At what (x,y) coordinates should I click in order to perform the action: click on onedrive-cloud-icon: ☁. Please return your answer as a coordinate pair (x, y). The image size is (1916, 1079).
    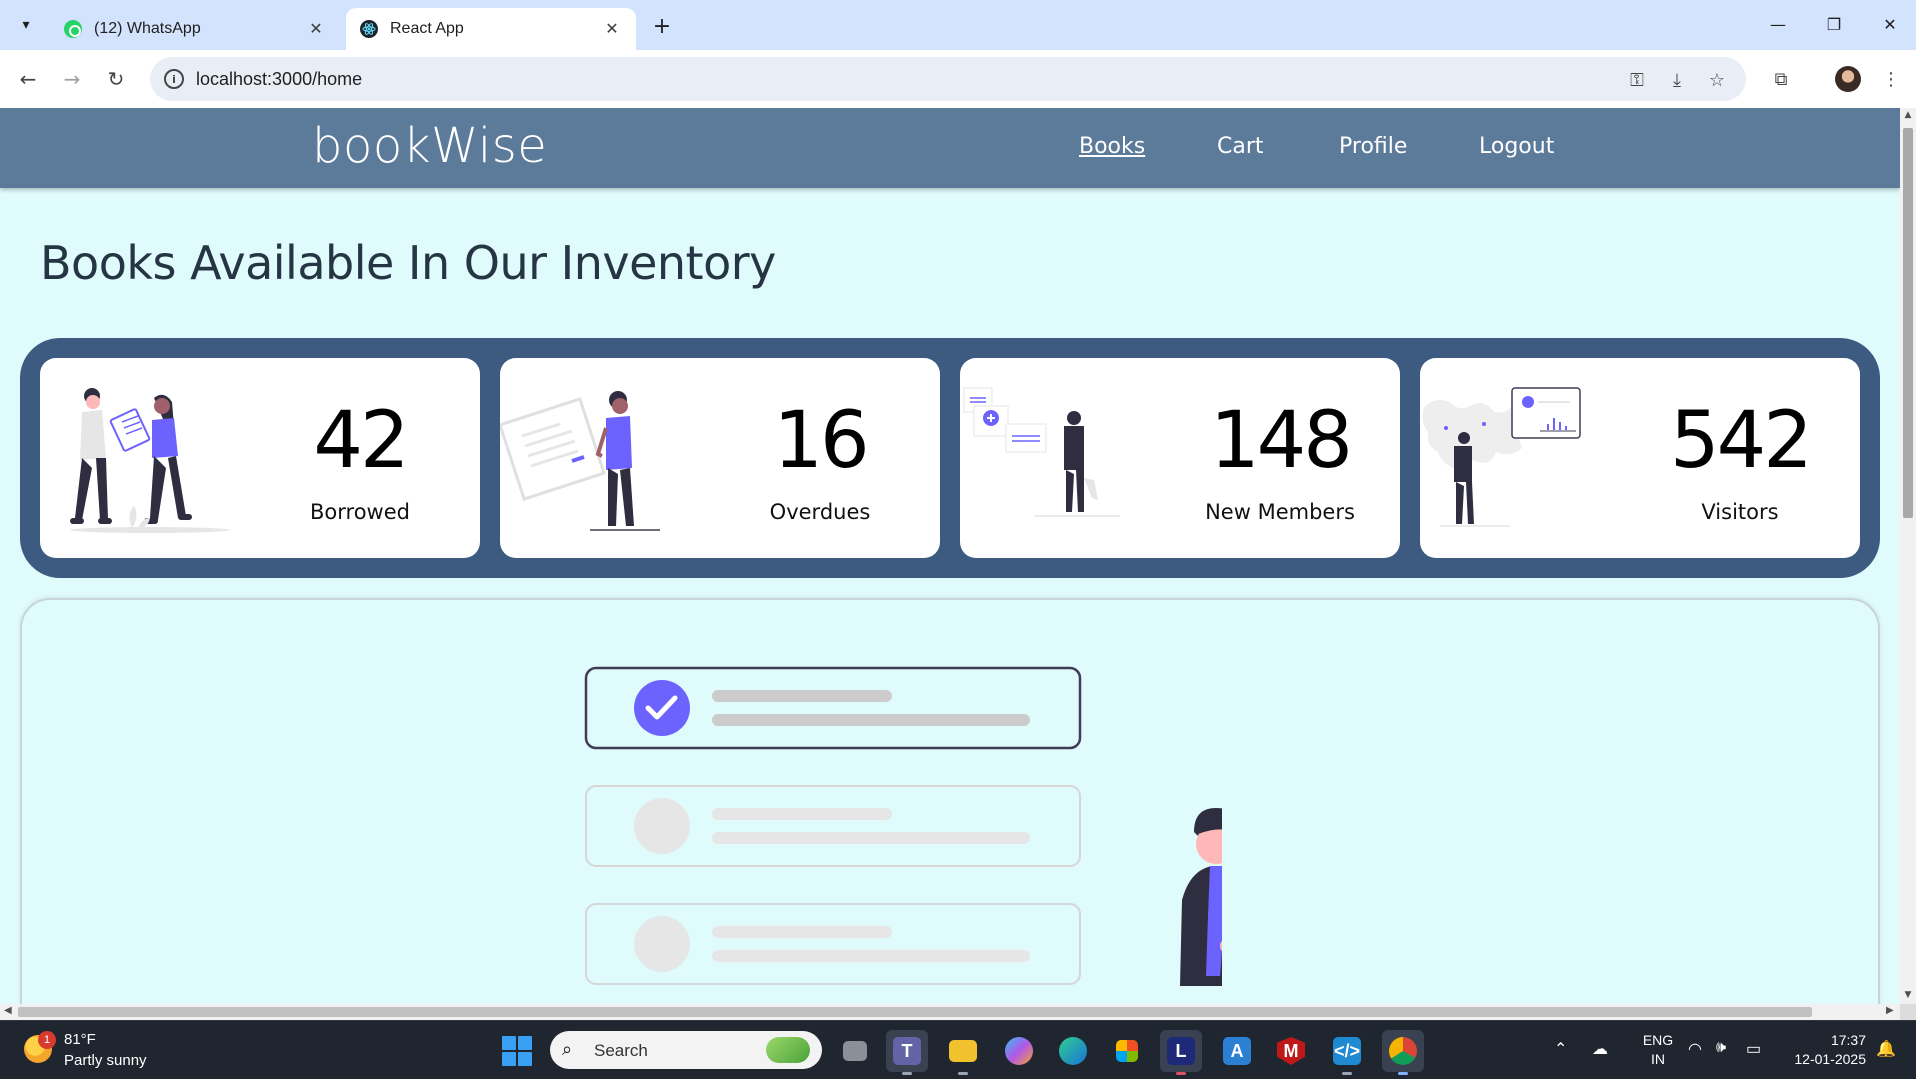
    Looking at the image, I should click on (1600, 1049).